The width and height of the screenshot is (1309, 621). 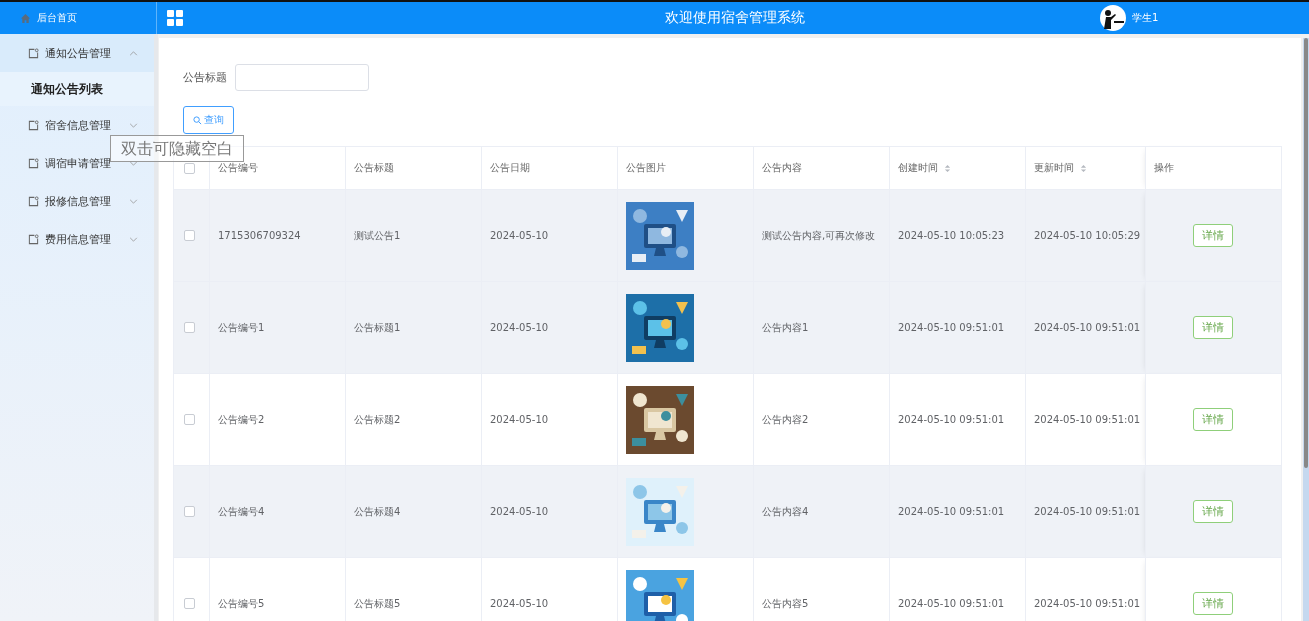 I want to click on table-cell: 公告标题1, so click(x=377, y=327).